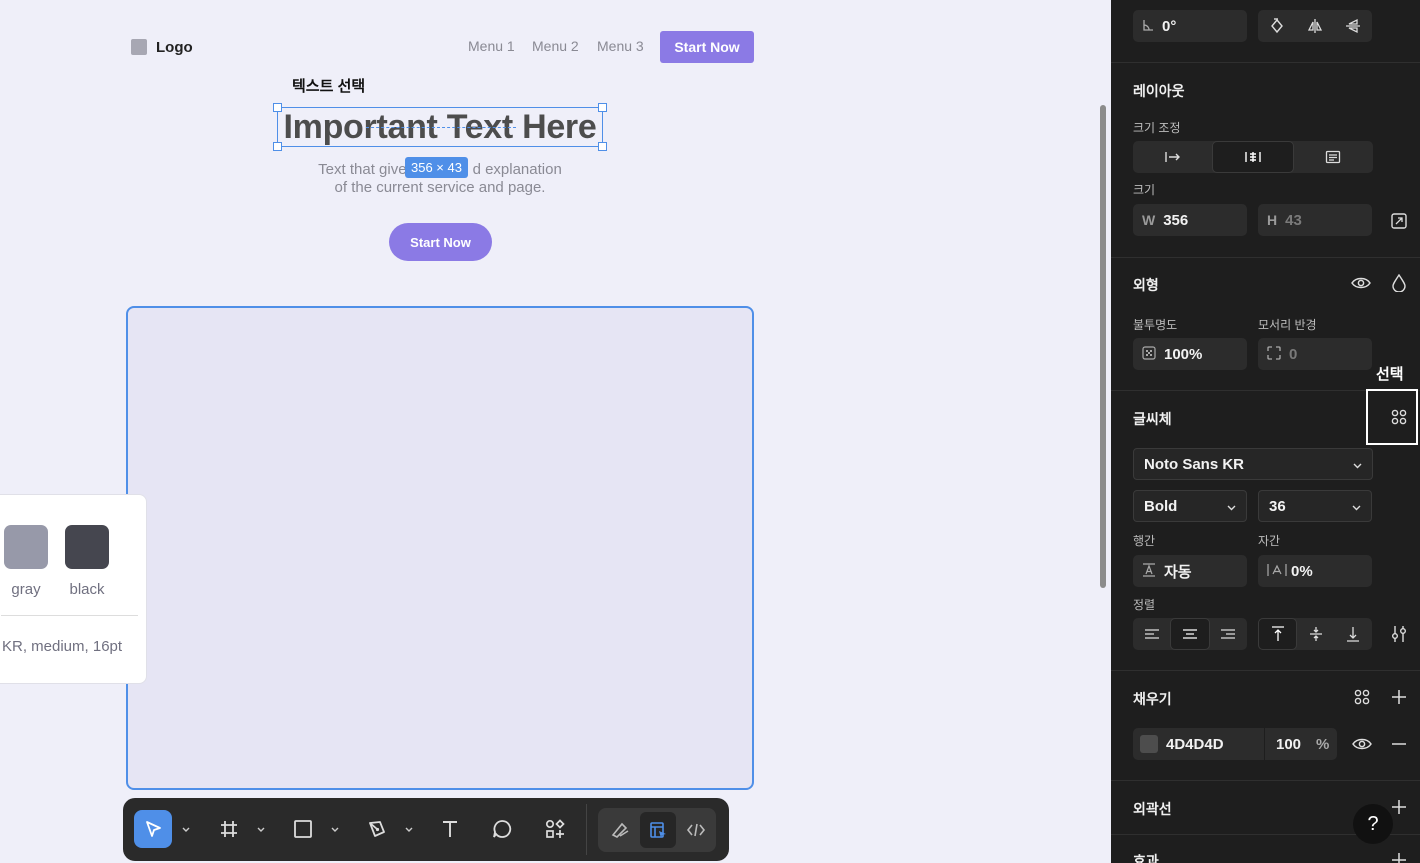 The image size is (1420, 863). Describe the element at coordinates (1353, 26) in the screenshot. I see `flip-vertical-icon` at that location.